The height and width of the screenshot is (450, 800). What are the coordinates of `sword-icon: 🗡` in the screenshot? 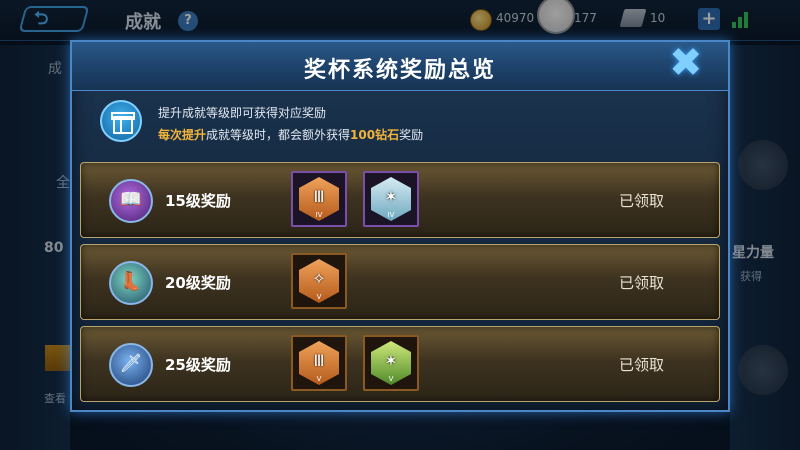 It's located at (131, 365).